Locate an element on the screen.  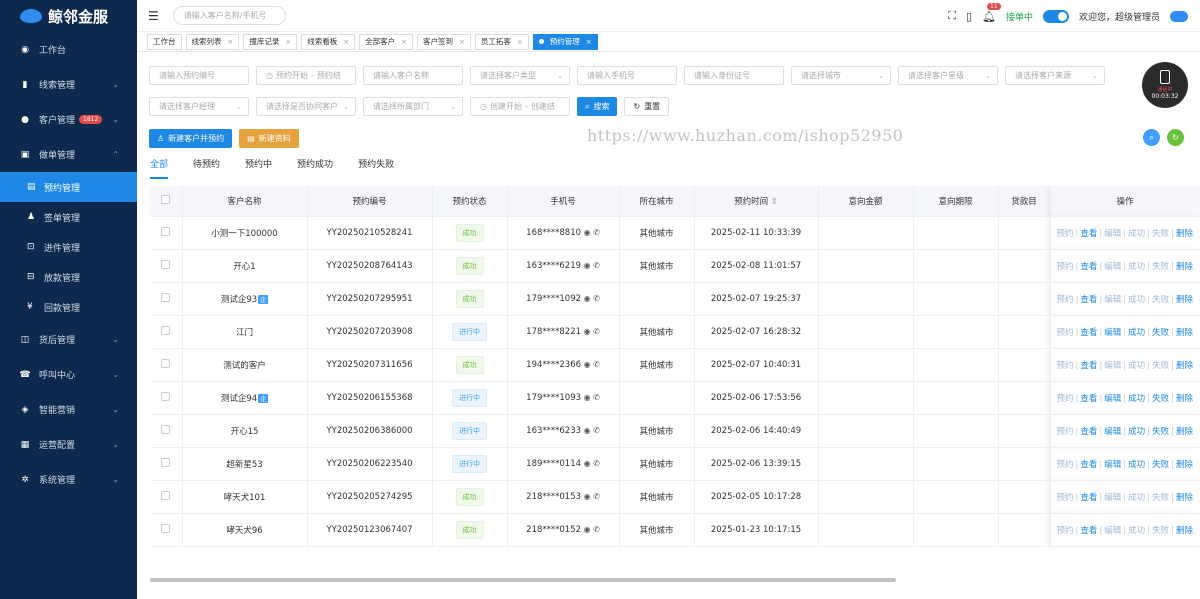
sidebar-item-progress: ⊡ 进件管理 is located at coordinates (68, 247).